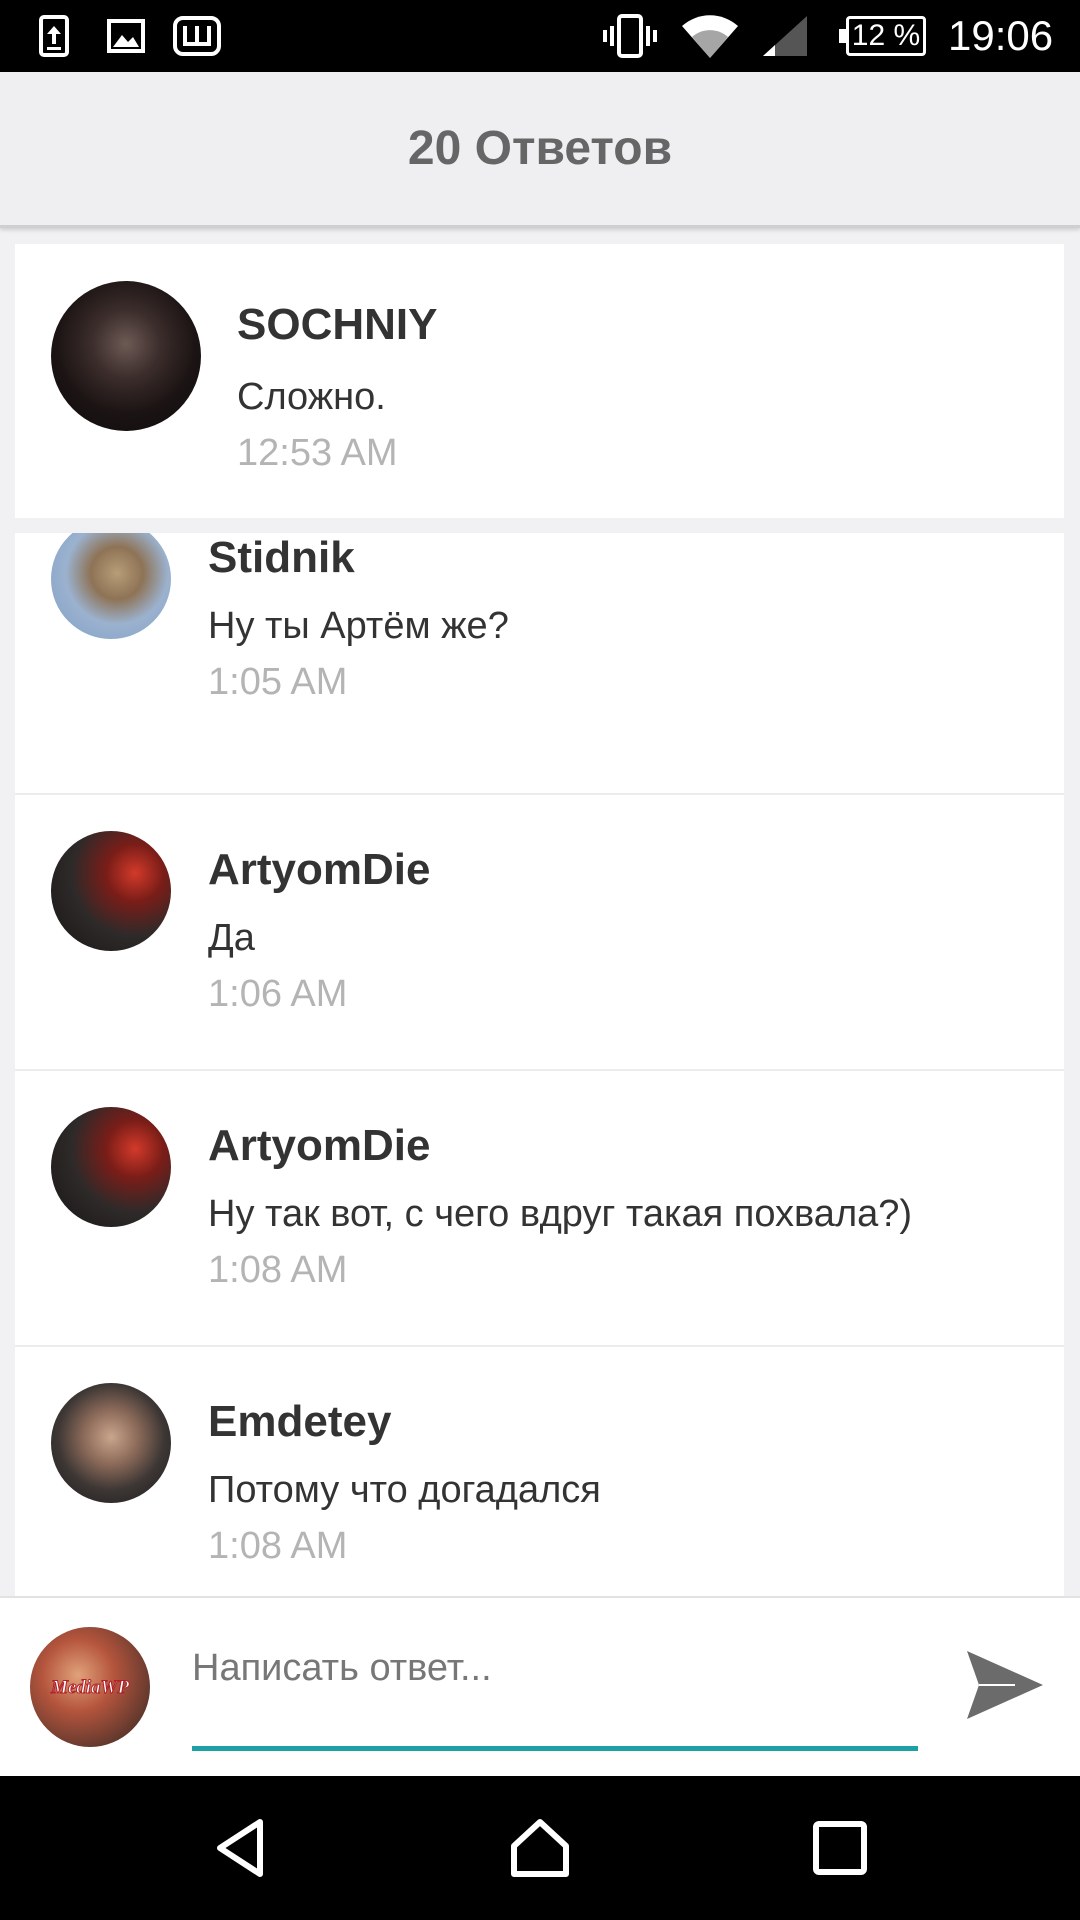 The height and width of the screenshot is (1920, 1080). What do you see at coordinates (278, 994) in the screenshot?
I see `comment-time: 1:06 AM` at bounding box center [278, 994].